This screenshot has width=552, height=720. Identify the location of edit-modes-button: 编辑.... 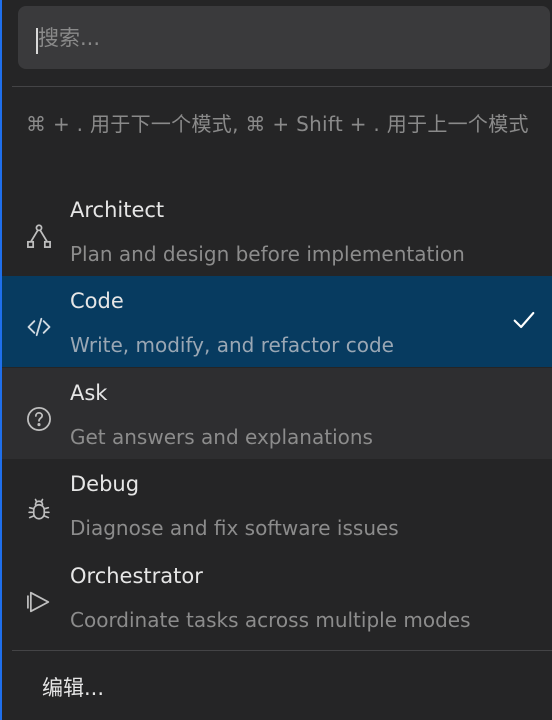
(73, 688).